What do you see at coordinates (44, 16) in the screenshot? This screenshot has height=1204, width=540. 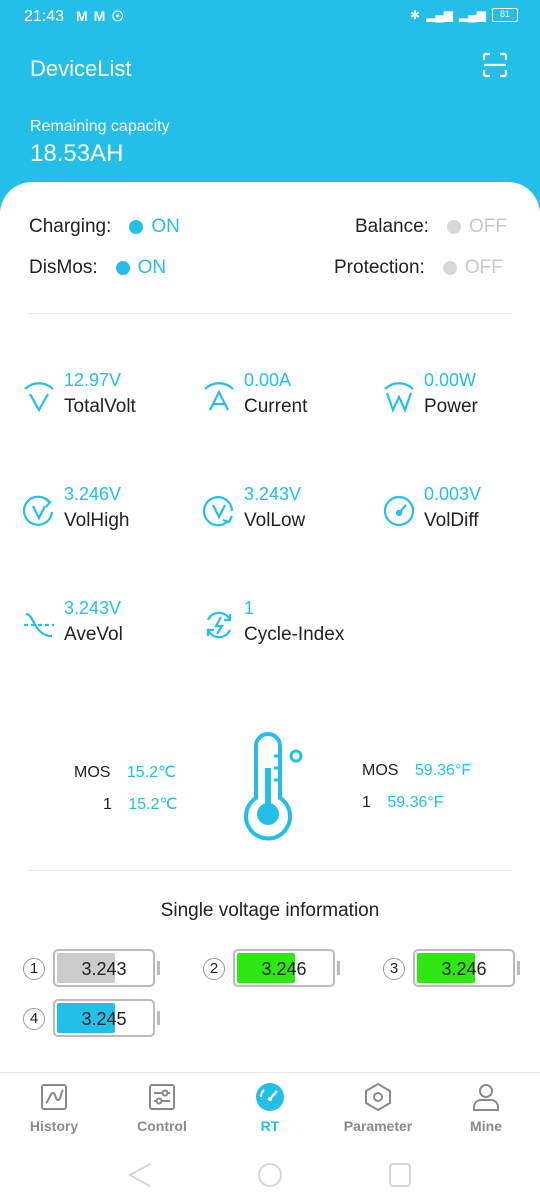 I see `status-time: 21:43` at bounding box center [44, 16].